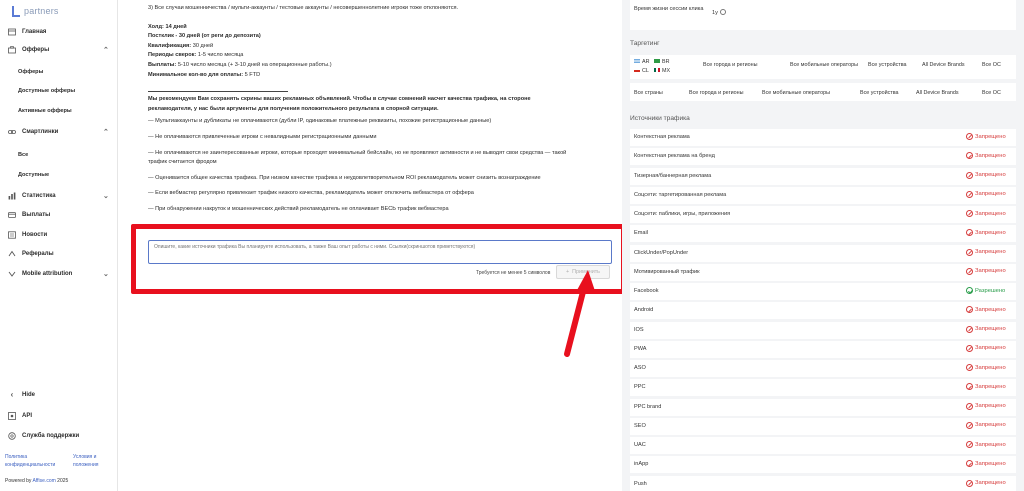 This screenshot has height=491, width=1024. I want to click on traffic-source-row: Мотивированный трафик Запрещено, so click(823, 272).